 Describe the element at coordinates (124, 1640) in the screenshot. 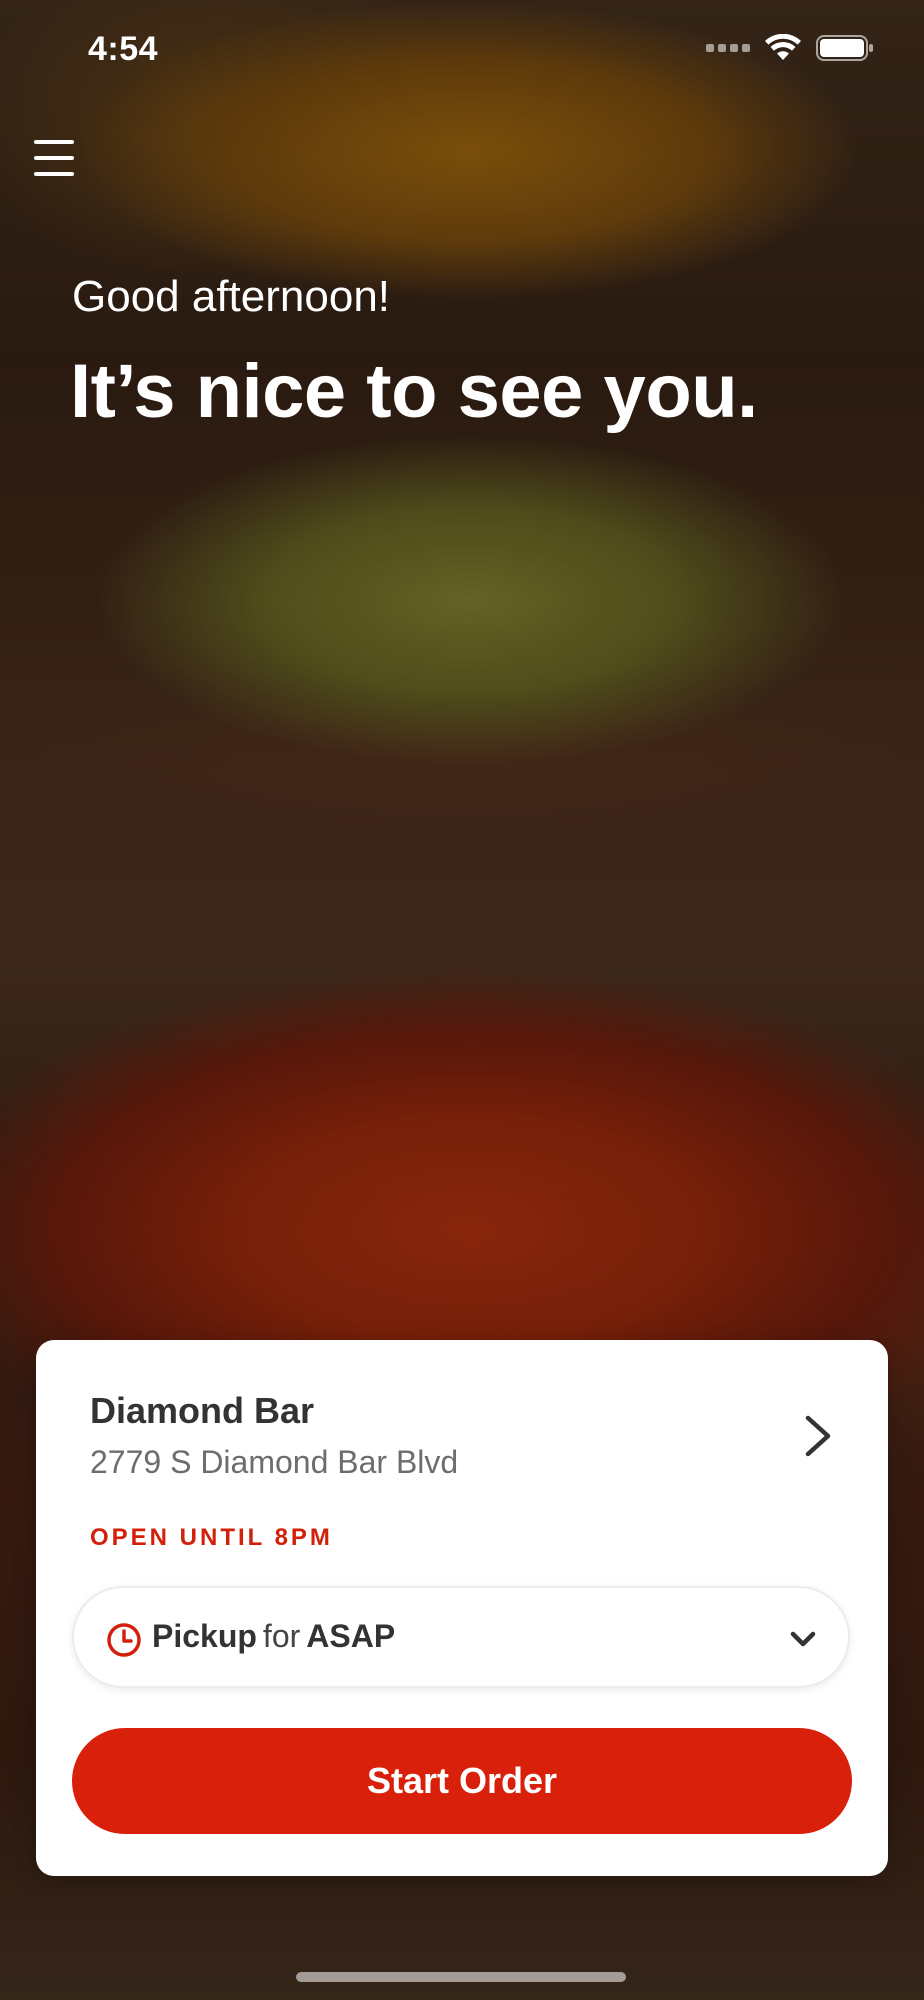

I see `clock-icon` at that location.